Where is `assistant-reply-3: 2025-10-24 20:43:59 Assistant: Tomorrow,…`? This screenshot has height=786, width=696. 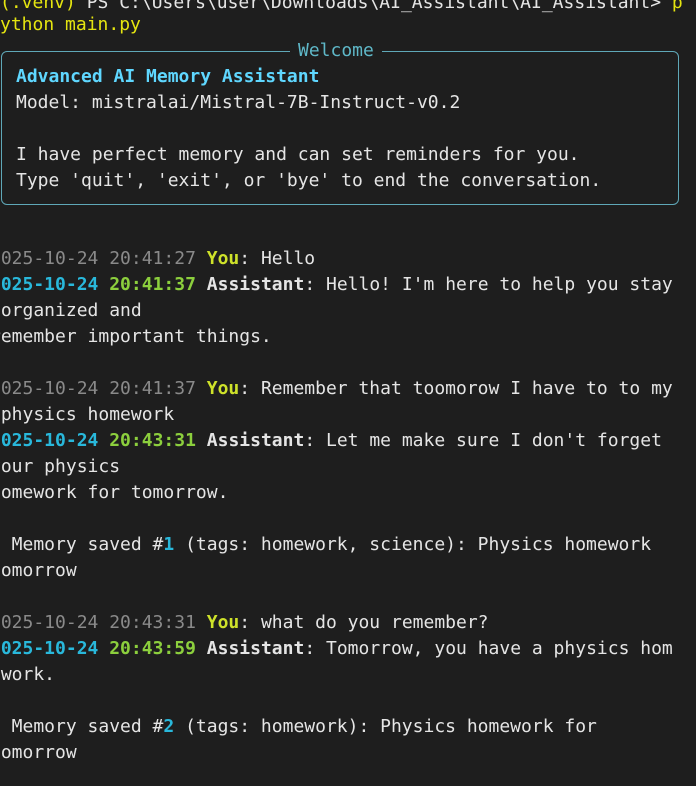 assistant-reply-3: 2025-10-24 20:43:59 Assistant: Tomorrow,… is located at coordinates (336, 649).